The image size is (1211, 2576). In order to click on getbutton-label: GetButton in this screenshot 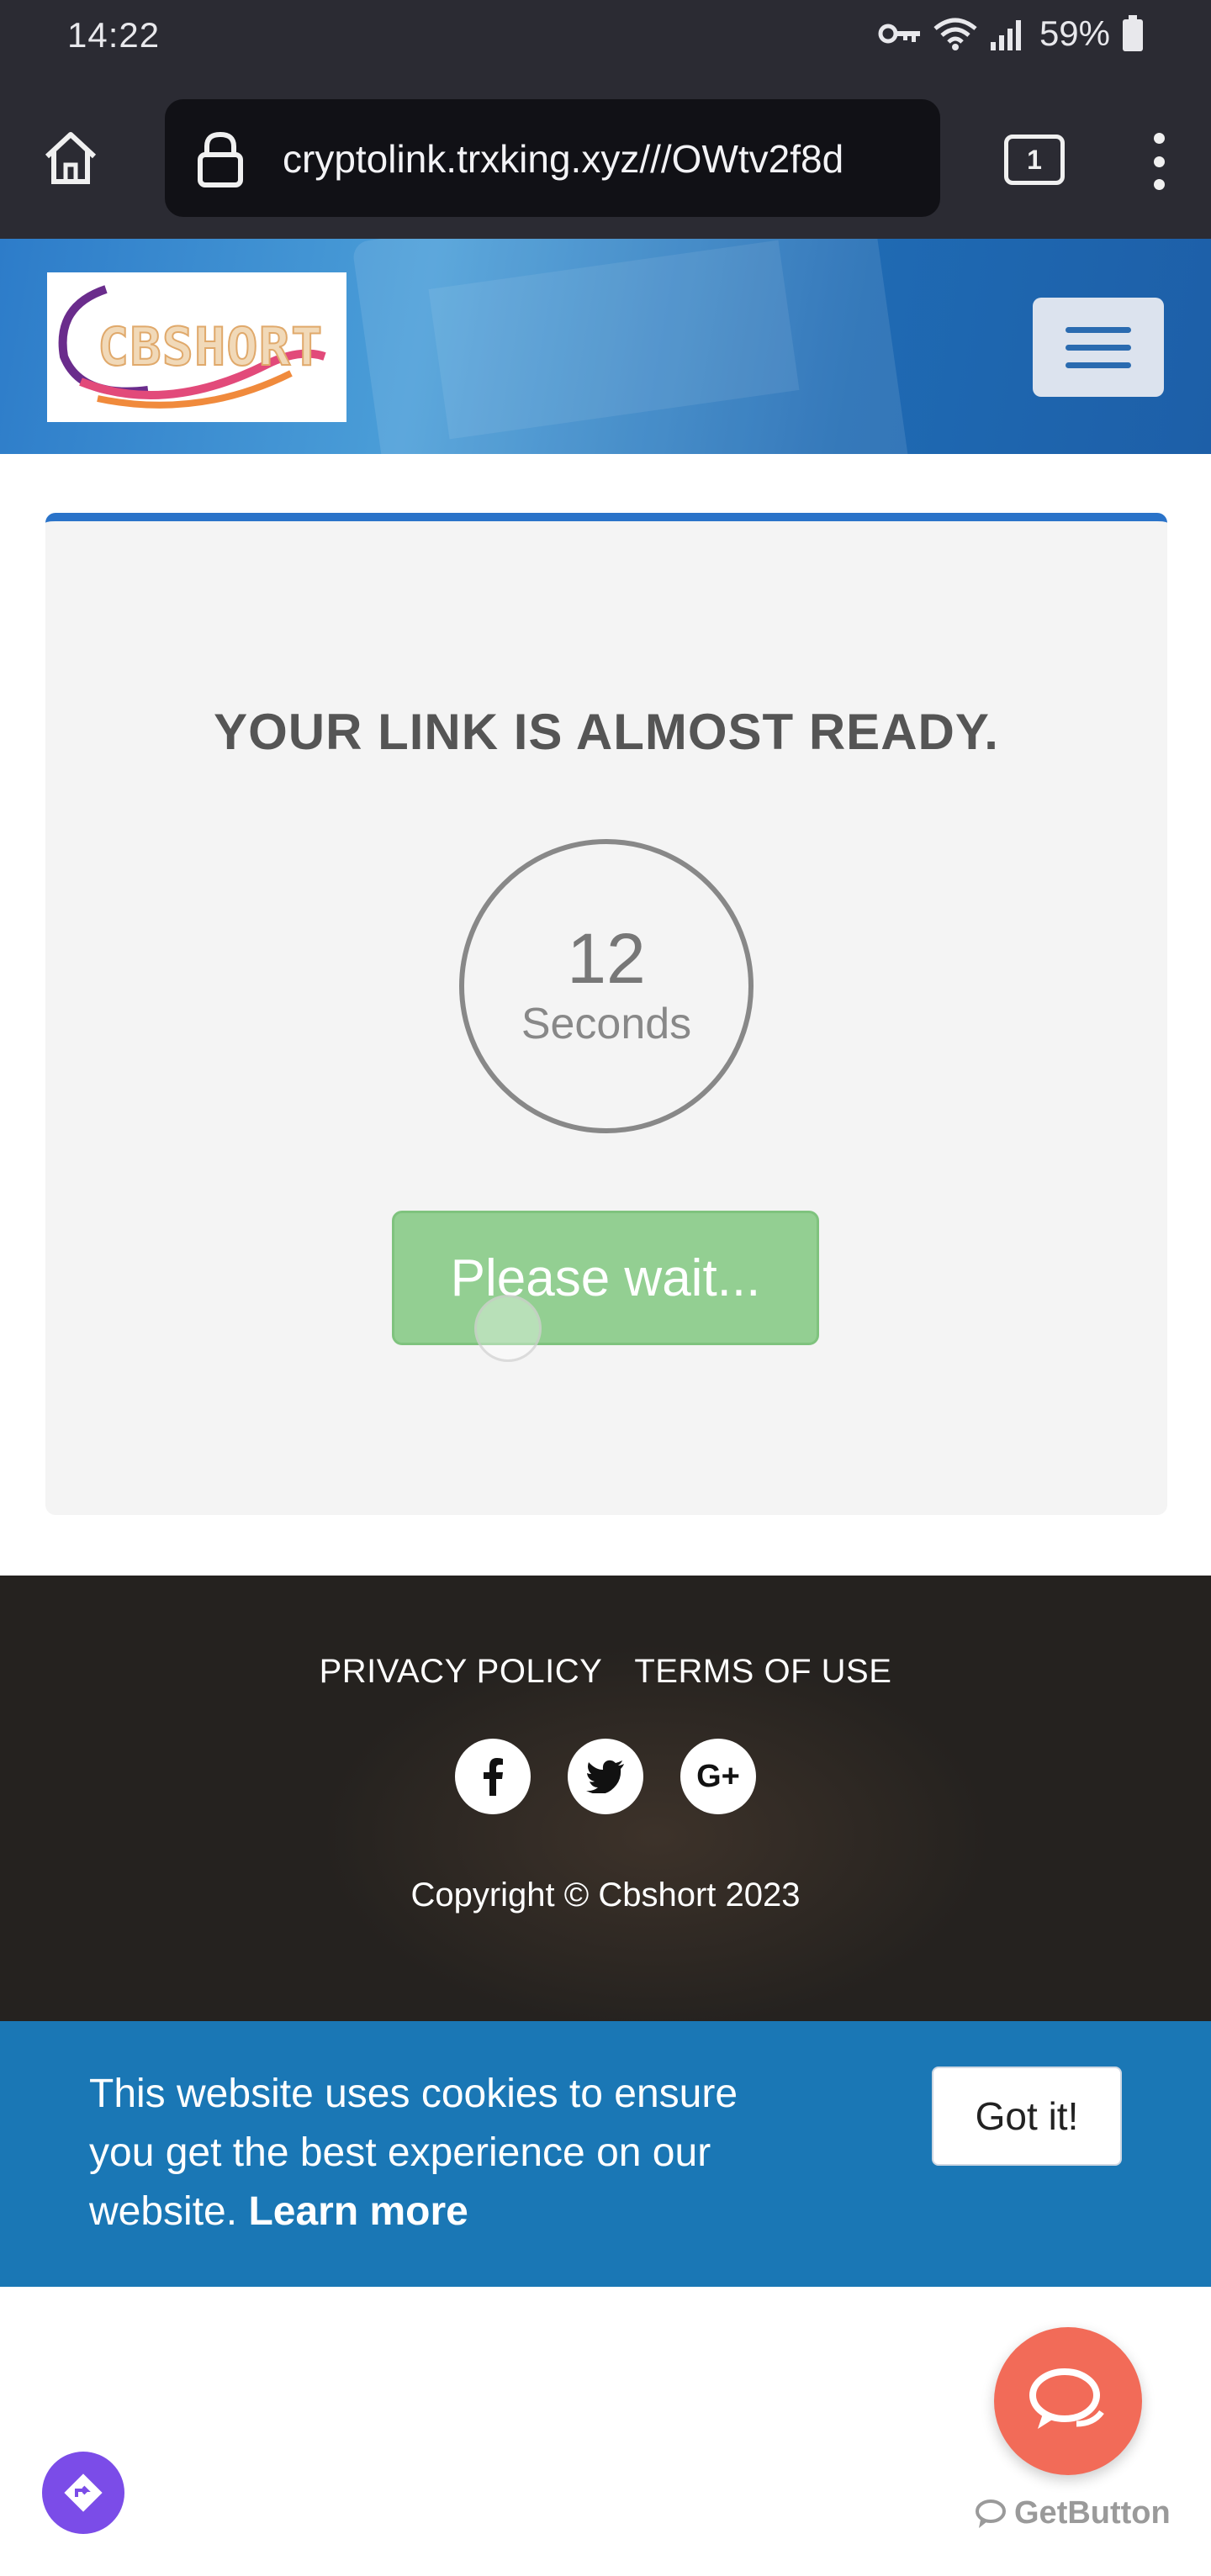, I will do `click(1092, 2513)`.